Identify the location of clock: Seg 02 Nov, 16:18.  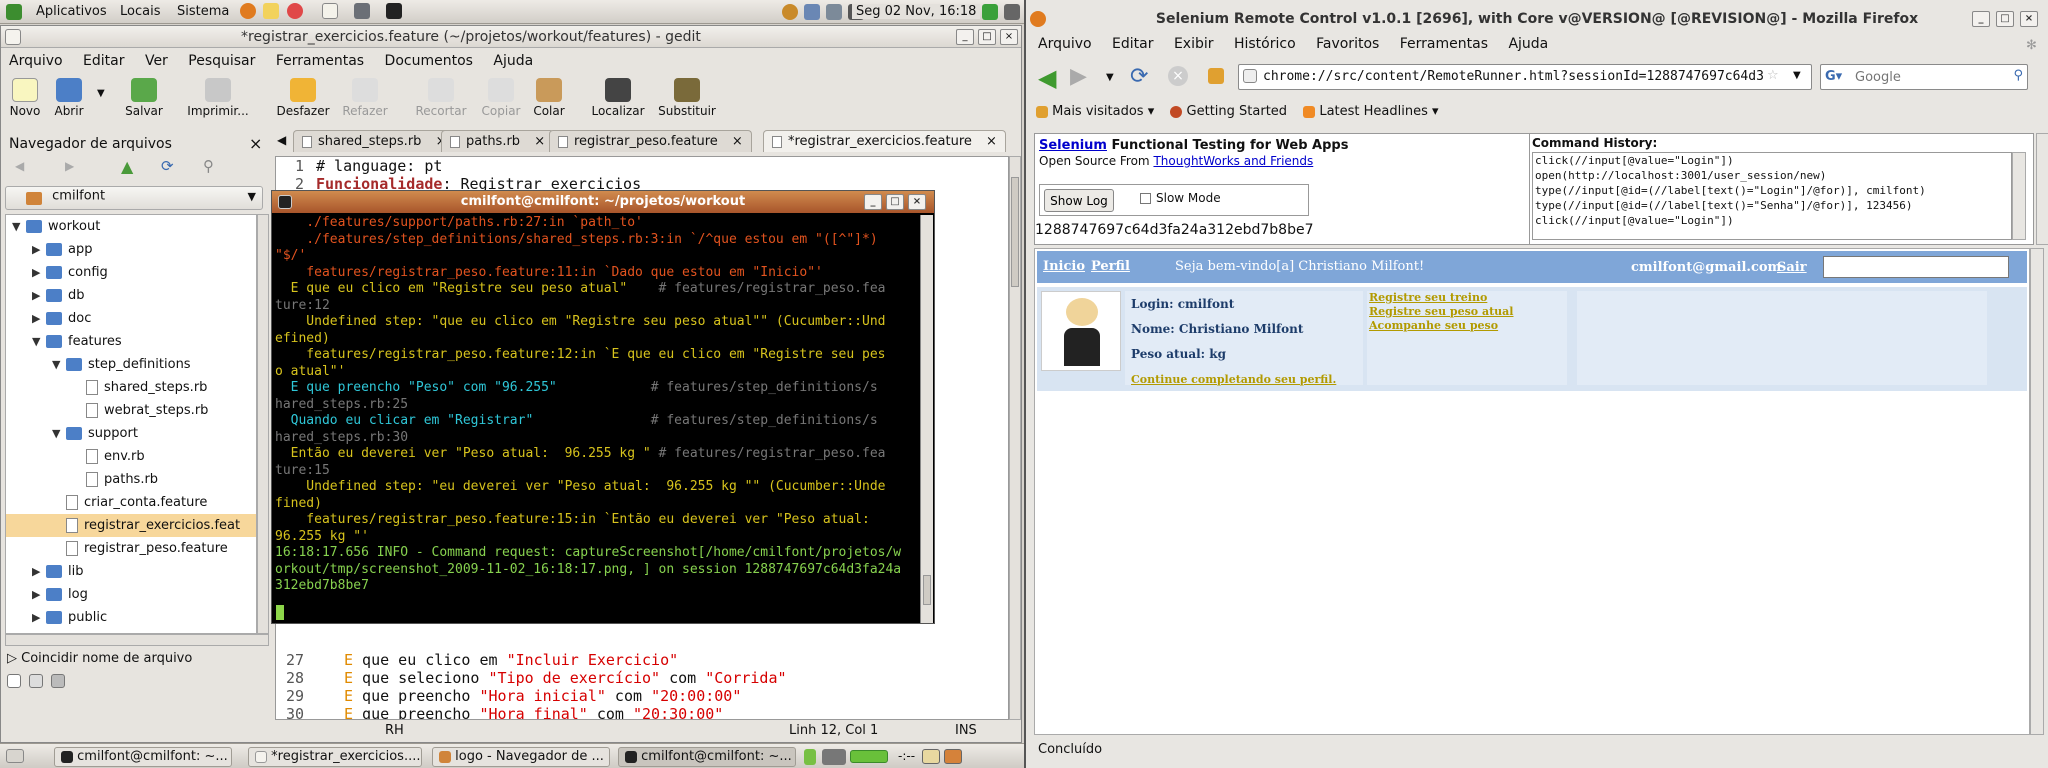
(916, 11).